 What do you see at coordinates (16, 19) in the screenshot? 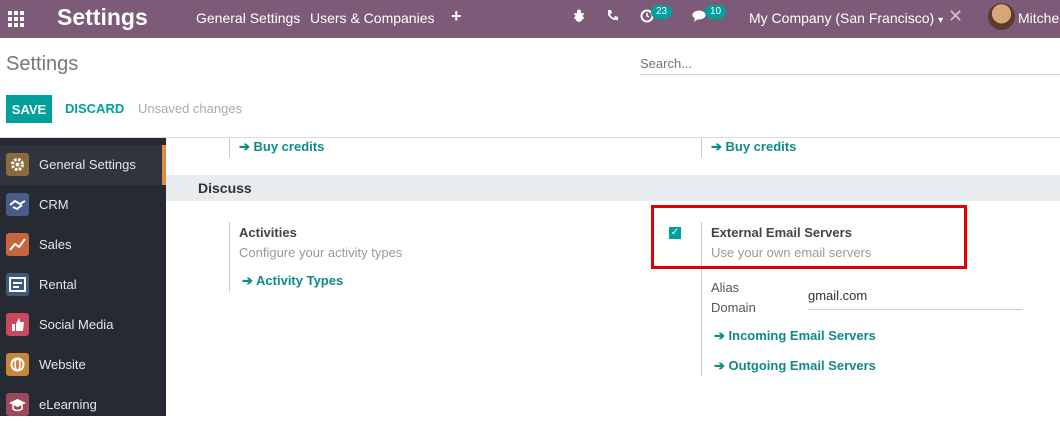
I see `apps-menu-icon` at bounding box center [16, 19].